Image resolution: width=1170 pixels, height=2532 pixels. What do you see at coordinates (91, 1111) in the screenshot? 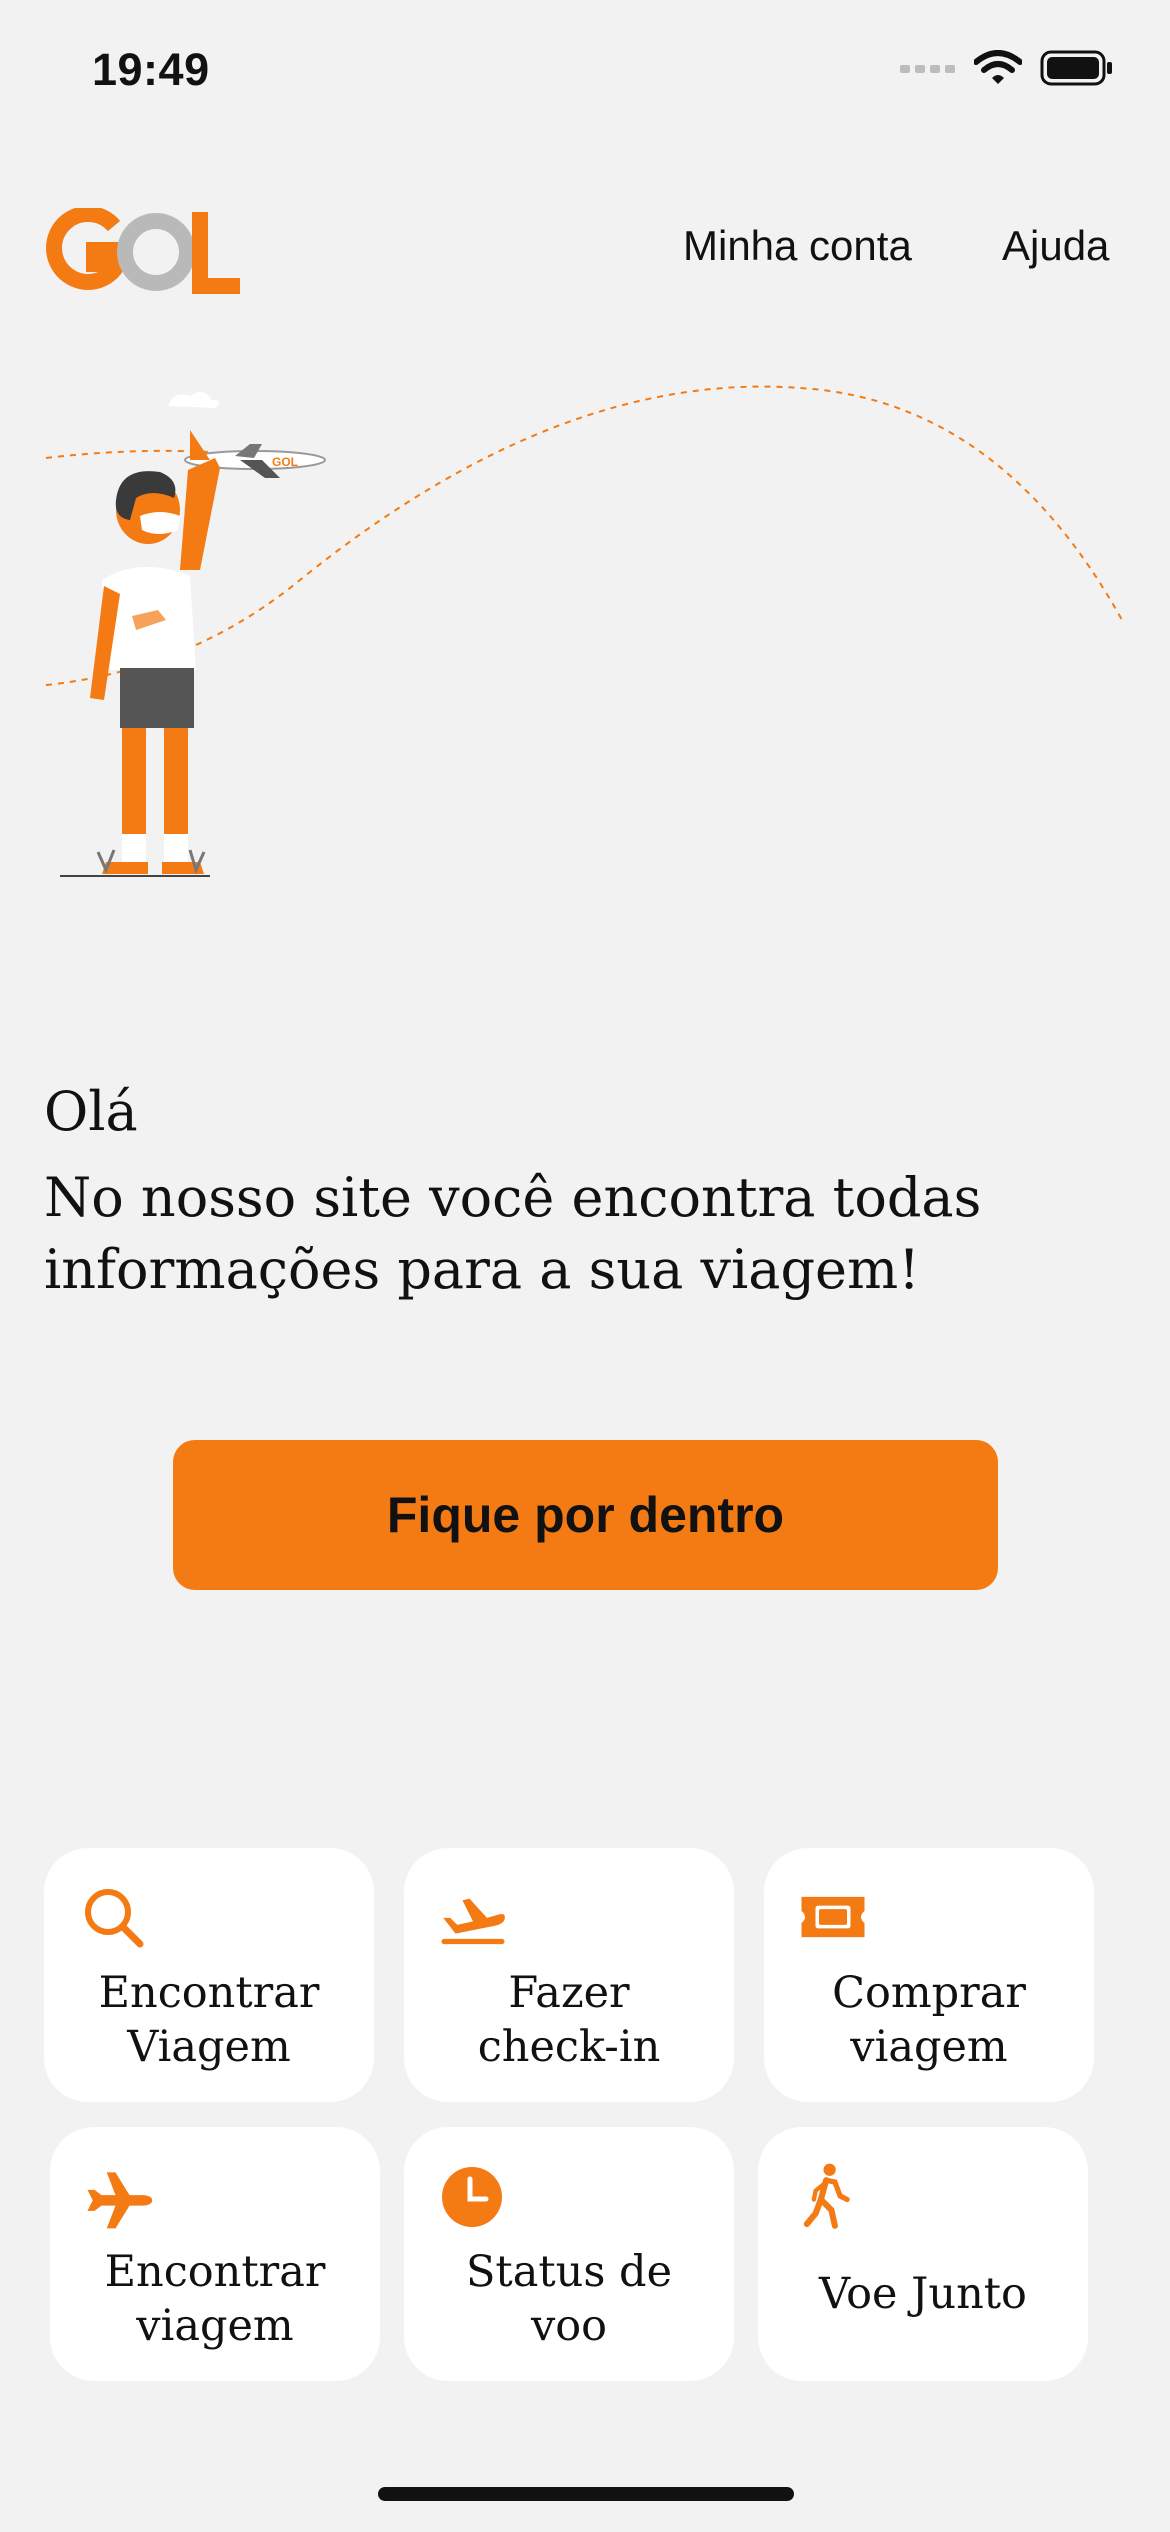
I see `greeting-title: Olá` at bounding box center [91, 1111].